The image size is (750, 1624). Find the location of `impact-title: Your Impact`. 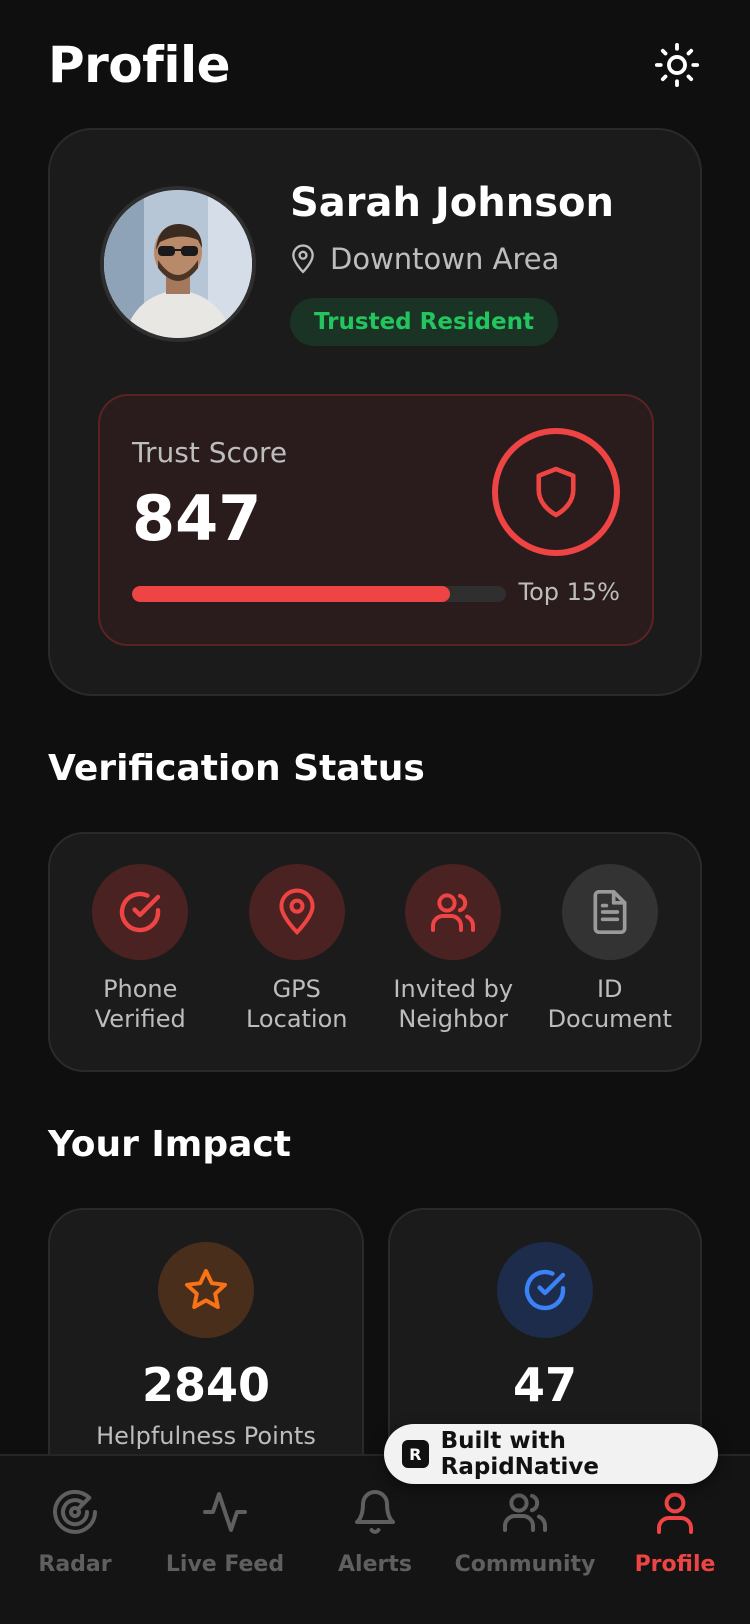

impact-title: Your Impact is located at coordinates (169, 1144).